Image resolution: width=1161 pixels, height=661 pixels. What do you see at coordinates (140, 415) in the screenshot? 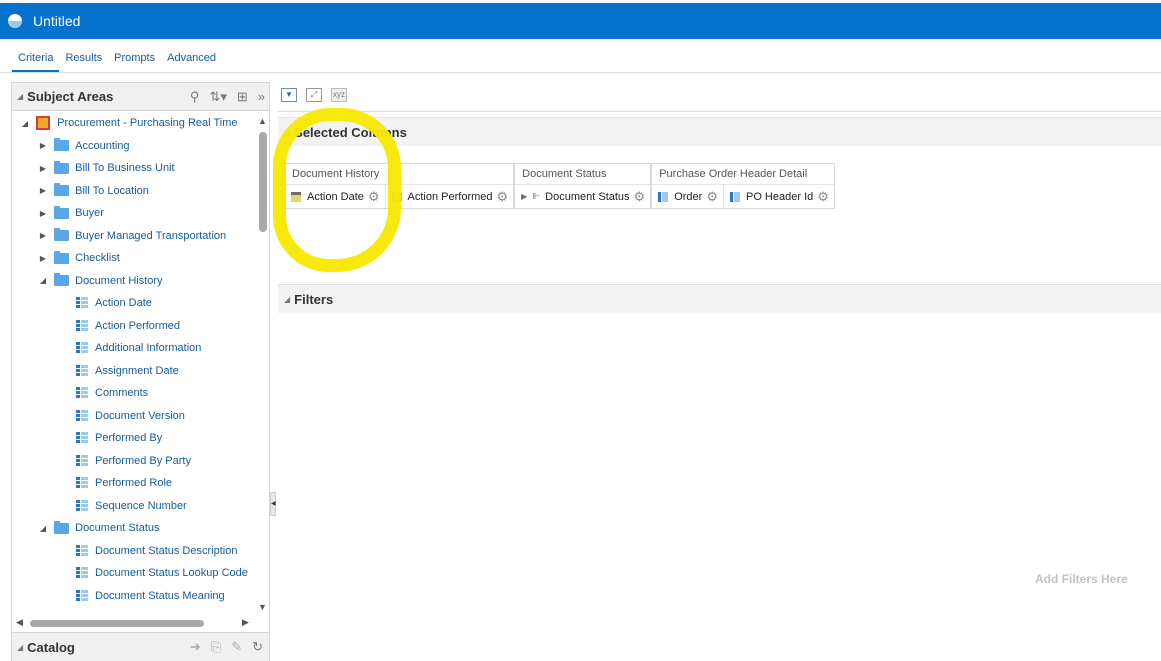
I see `tree-node-label: Document Version` at bounding box center [140, 415].